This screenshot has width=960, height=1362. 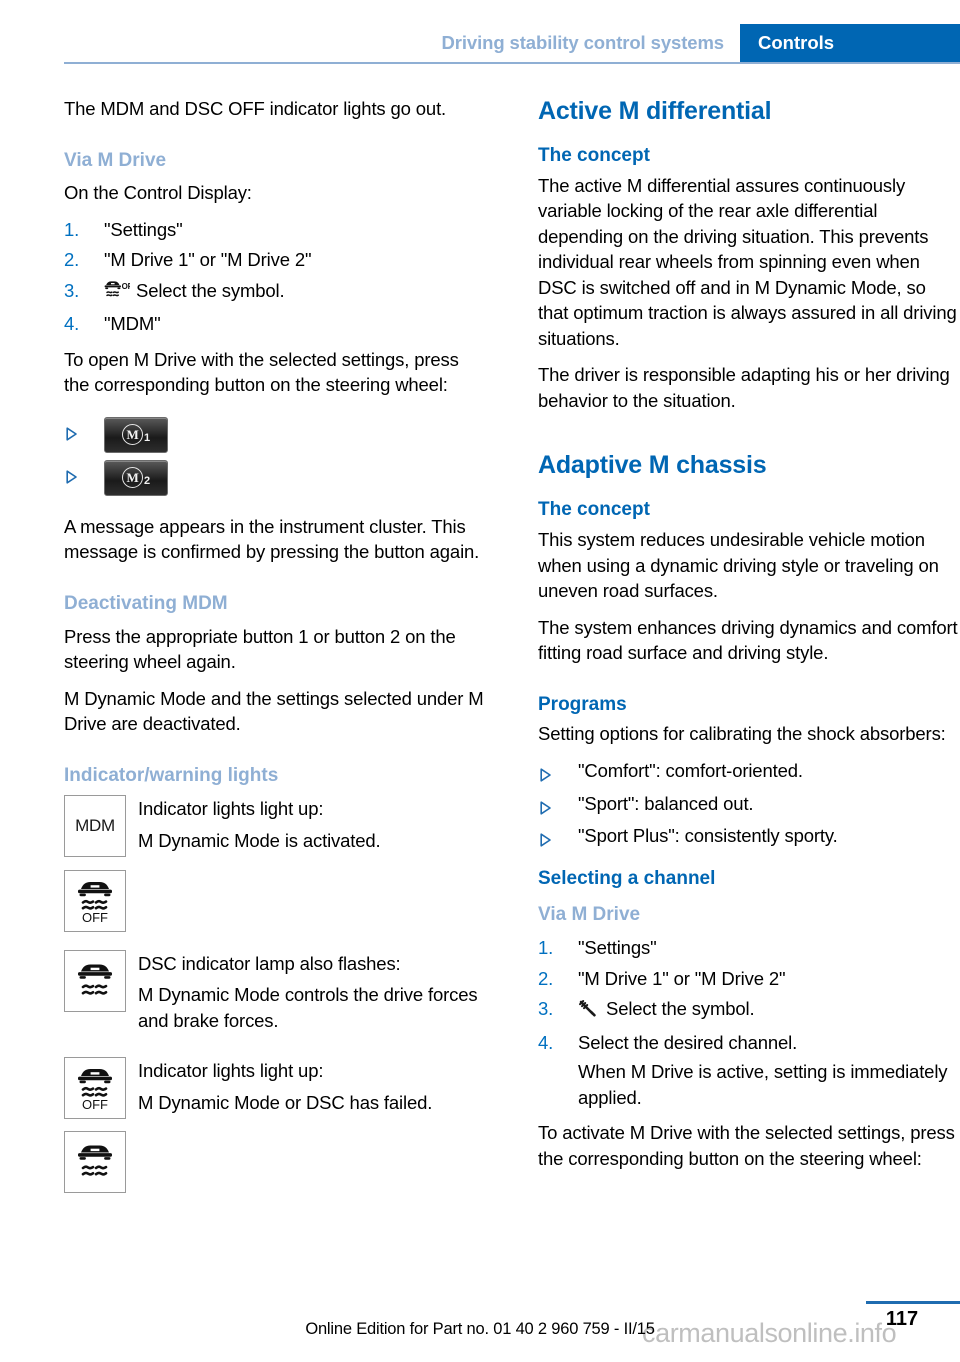 I want to click on heading-adaptive-m-chassis: Adaptive M chassis, so click(x=652, y=465).